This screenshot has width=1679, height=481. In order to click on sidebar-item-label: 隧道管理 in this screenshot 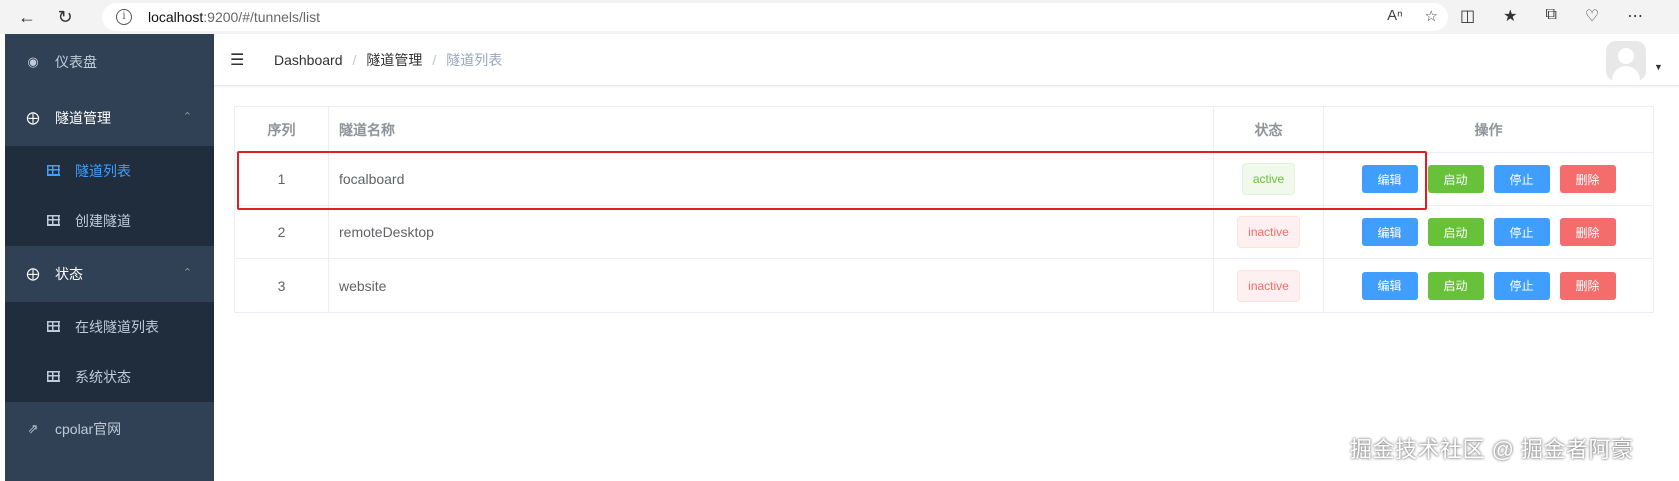, I will do `click(83, 118)`.